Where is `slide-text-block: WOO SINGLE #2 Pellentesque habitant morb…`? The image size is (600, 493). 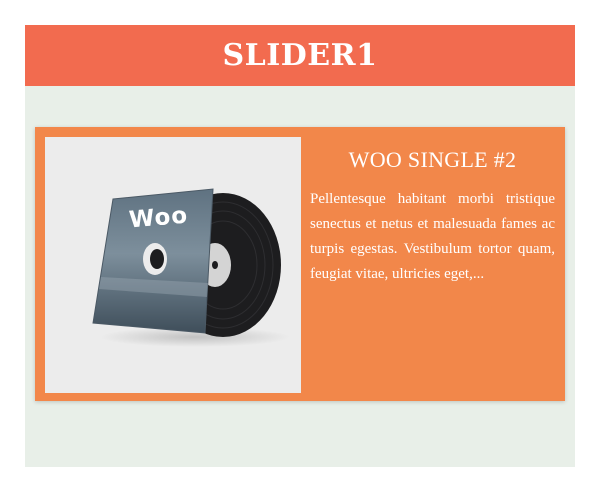 slide-text-block: WOO SINGLE #2 Pellentesque habitant morb… is located at coordinates (432, 217).